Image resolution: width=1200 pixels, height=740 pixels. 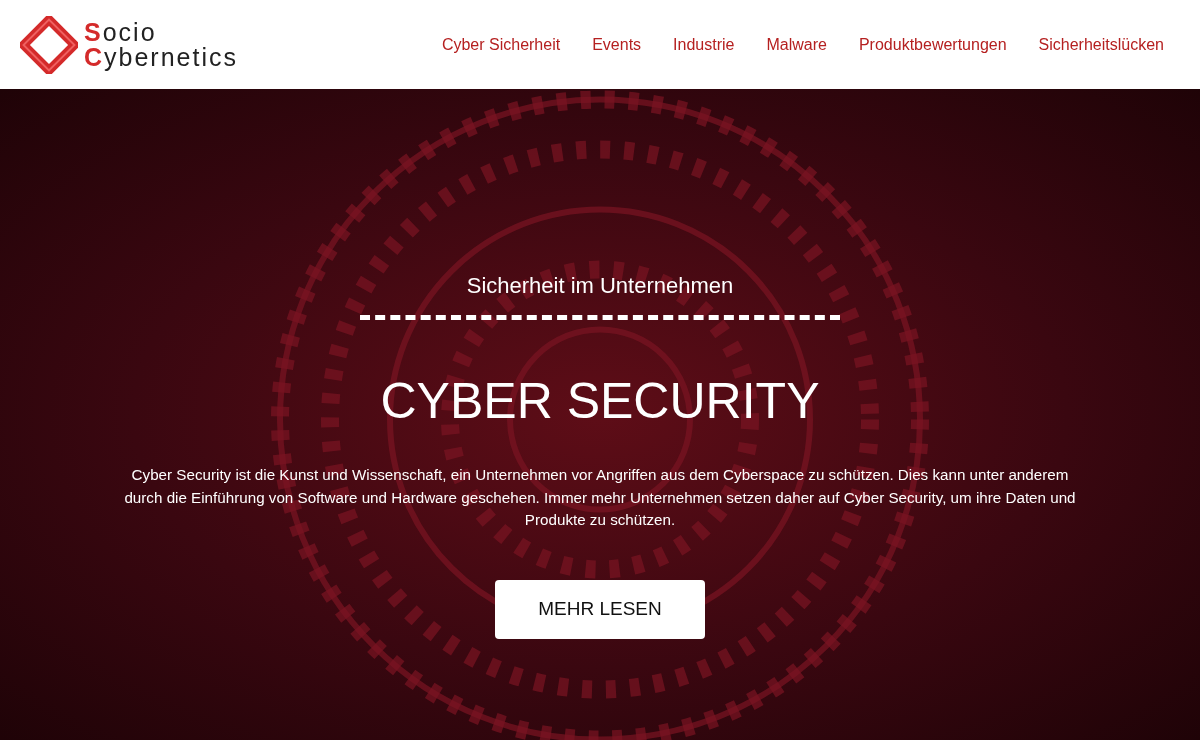 What do you see at coordinates (600, 286) in the screenshot?
I see `hero-subtitle: Sicherheit im Unternehmen` at bounding box center [600, 286].